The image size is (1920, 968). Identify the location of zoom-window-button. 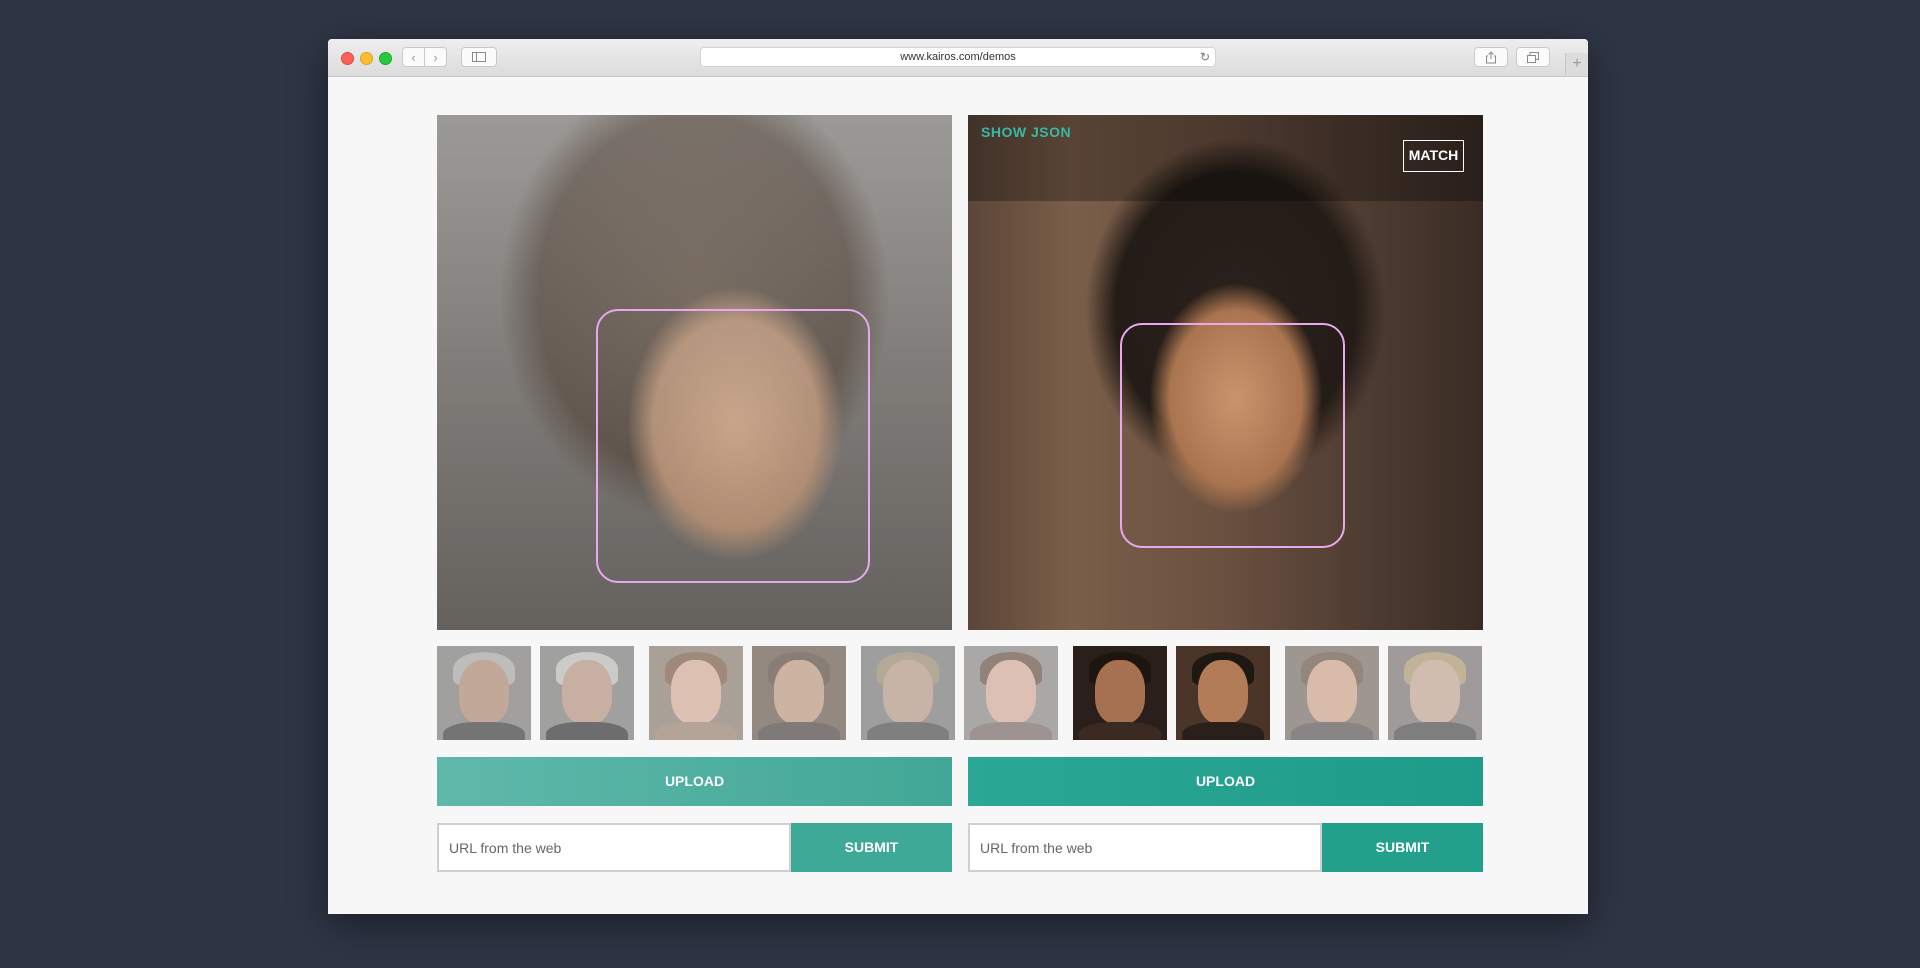
(385, 58).